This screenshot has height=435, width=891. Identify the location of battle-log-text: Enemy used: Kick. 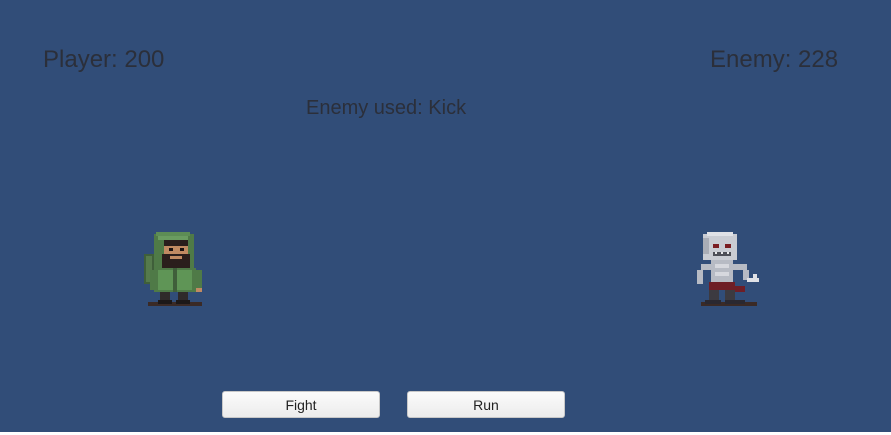
(386, 108).